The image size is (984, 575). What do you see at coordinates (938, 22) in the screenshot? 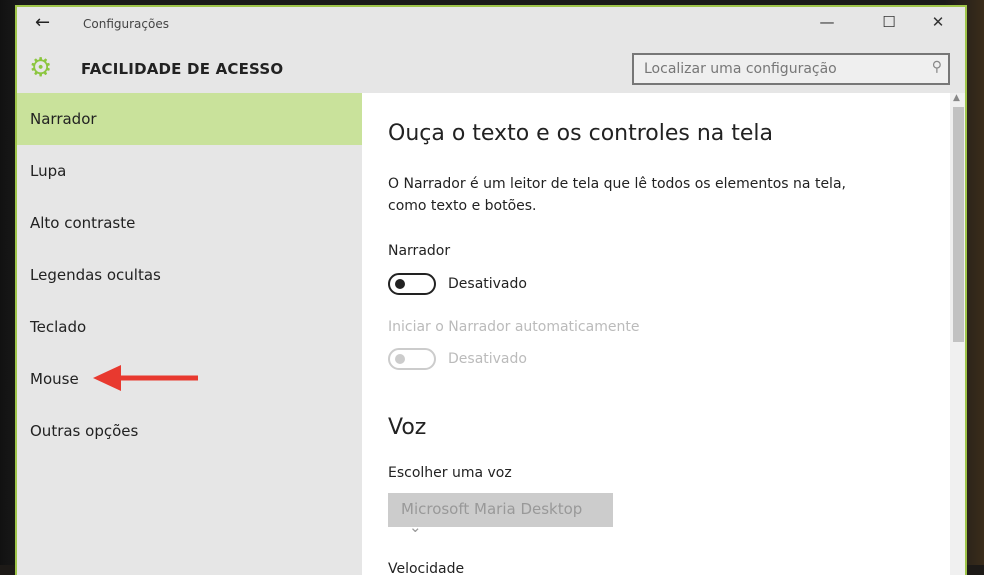
I see `close-icon: ✕` at bounding box center [938, 22].